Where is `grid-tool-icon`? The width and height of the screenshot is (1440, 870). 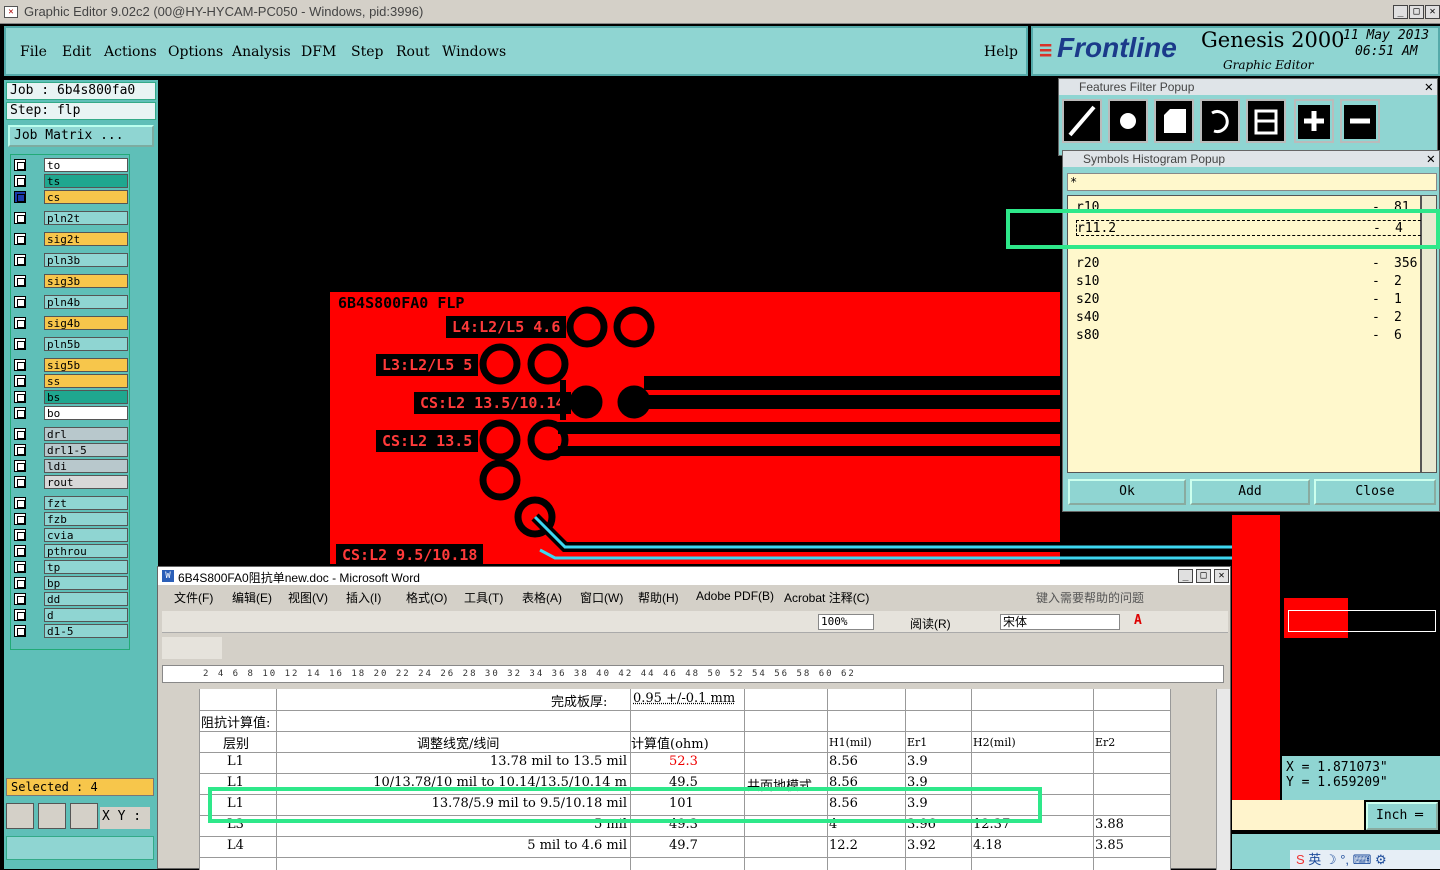 grid-tool-icon is located at coordinates (84, 816).